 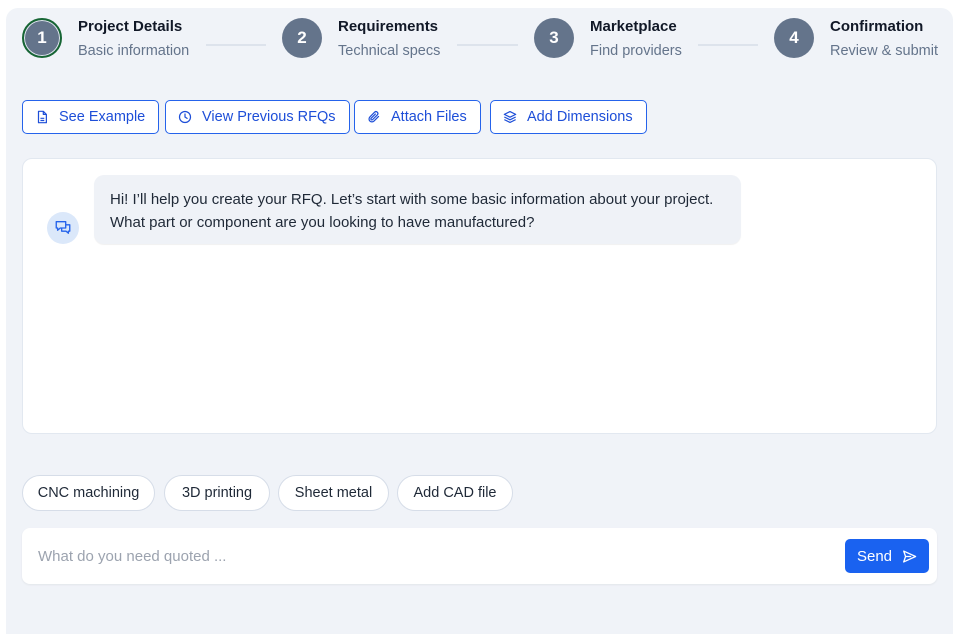 I want to click on step-requirements: 2 Requirements Technical specs, so click(x=361, y=39).